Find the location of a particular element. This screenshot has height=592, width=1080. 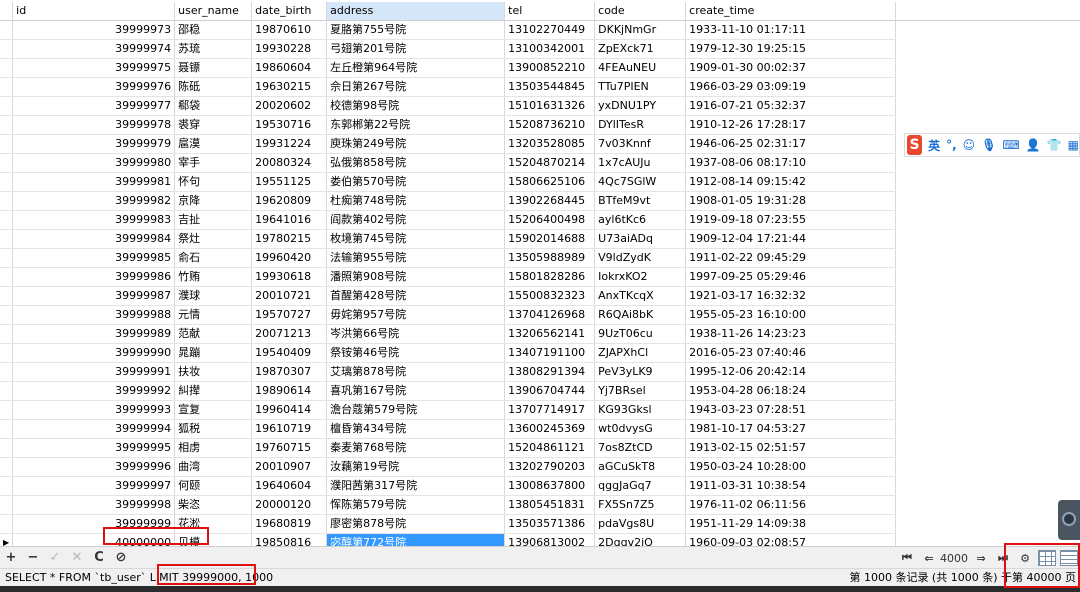

cell-address: 祭铵第46号院 is located at coordinates (416, 353).